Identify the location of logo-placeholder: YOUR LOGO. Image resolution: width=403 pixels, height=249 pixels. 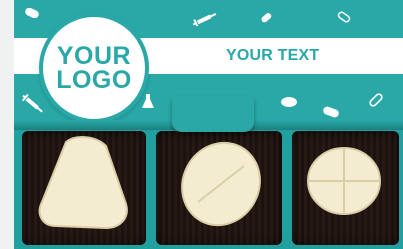
(94, 68).